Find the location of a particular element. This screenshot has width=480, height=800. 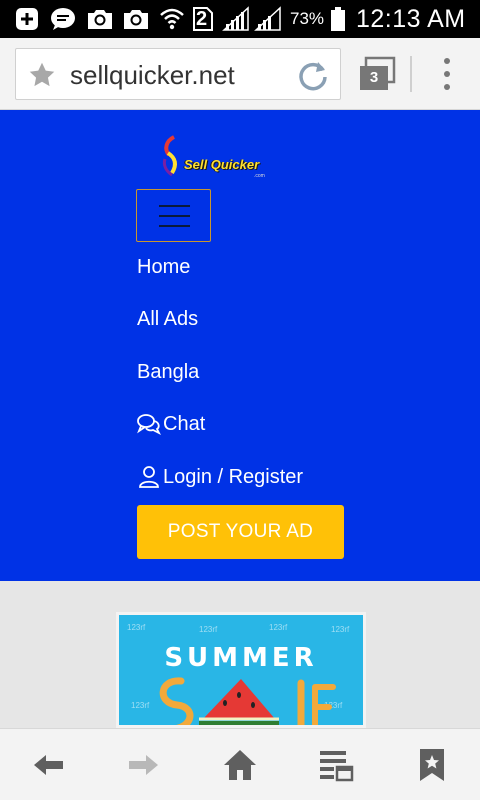

status-bar: 2 73% 12:13 AM is located at coordinates (240, 19).